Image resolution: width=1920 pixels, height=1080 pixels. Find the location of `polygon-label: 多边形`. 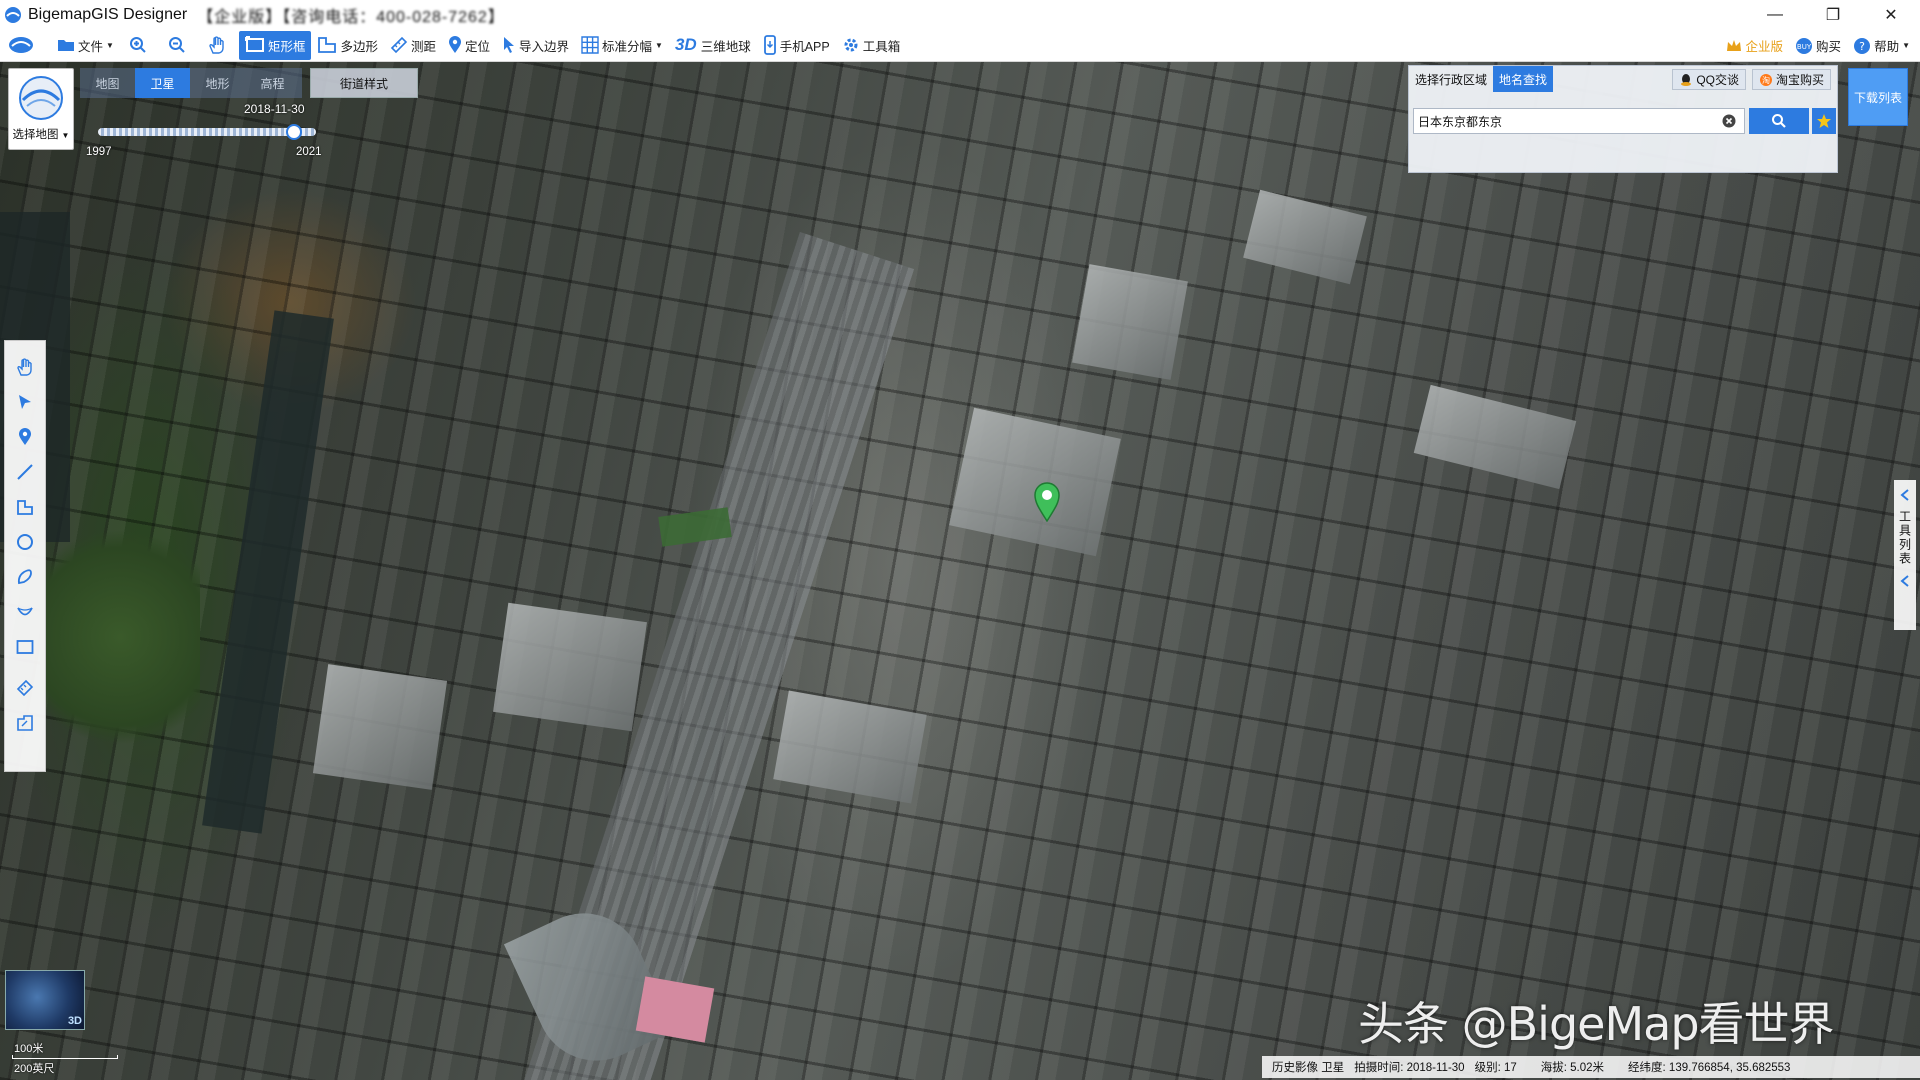

polygon-label: 多边形 is located at coordinates (359, 46).